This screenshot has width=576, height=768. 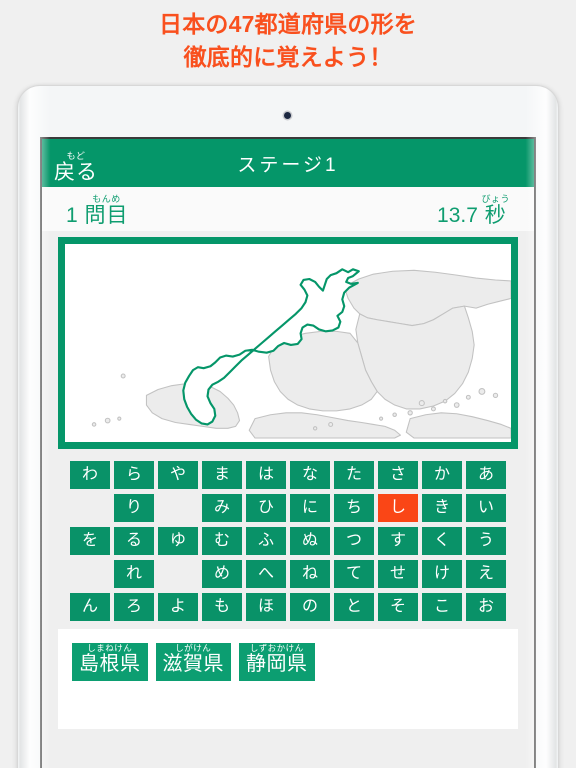 What do you see at coordinates (222, 607) in the screenshot?
I see `kana-key: も` at bounding box center [222, 607].